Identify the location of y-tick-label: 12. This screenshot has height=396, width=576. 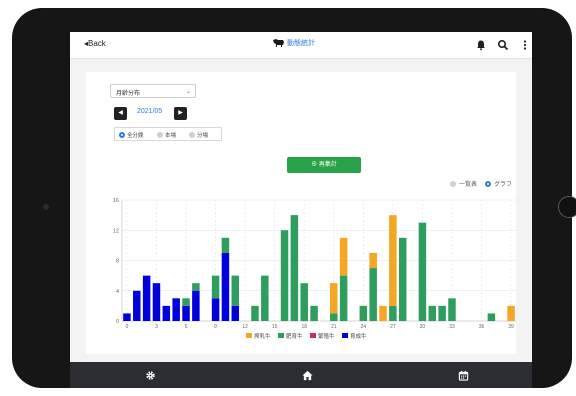
(116, 231).